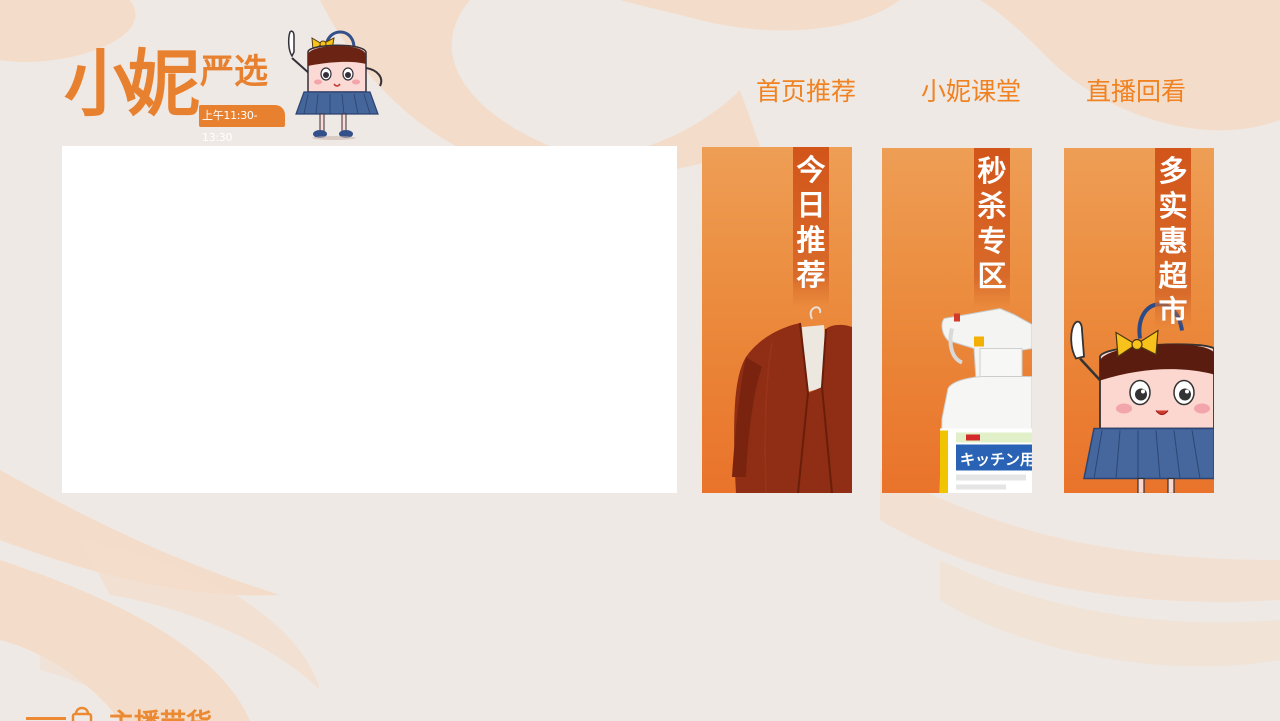 Image resolution: width=1280 pixels, height=721 pixels. I want to click on section-title: 主播带货, so click(160, 715).